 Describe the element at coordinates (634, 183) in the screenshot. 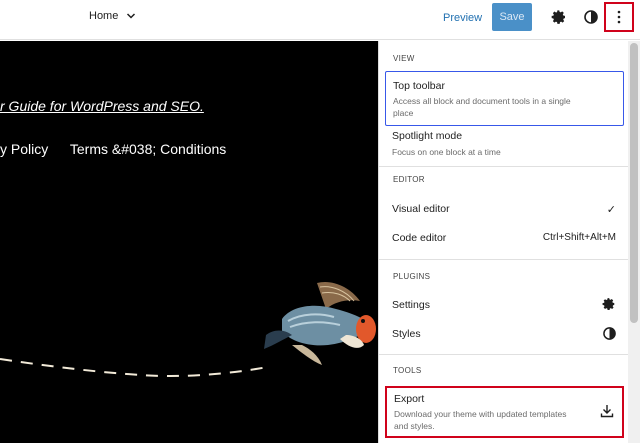

I see `scrollbar-thumb` at that location.